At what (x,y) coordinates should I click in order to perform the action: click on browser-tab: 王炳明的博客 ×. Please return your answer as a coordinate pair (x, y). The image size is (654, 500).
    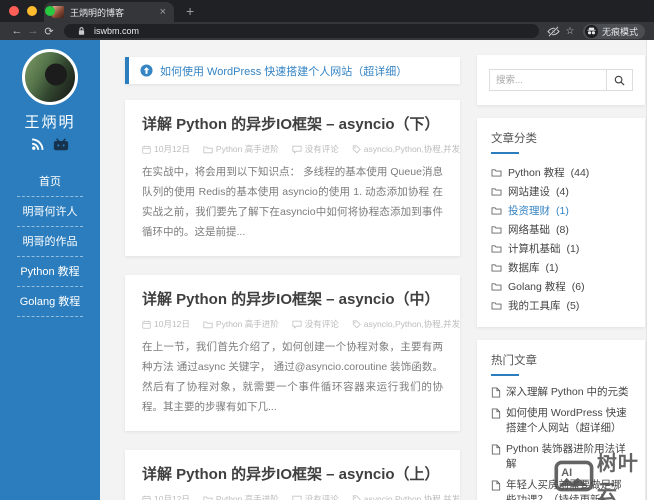
    Looking at the image, I should click on (109, 12).